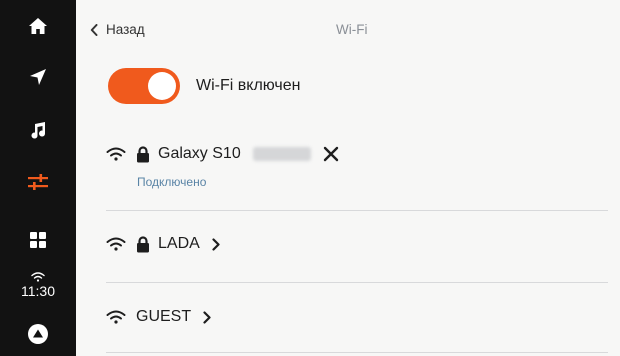 The width and height of the screenshot is (620, 356). I want to click on sidebar-item-home, so click(38, 26).